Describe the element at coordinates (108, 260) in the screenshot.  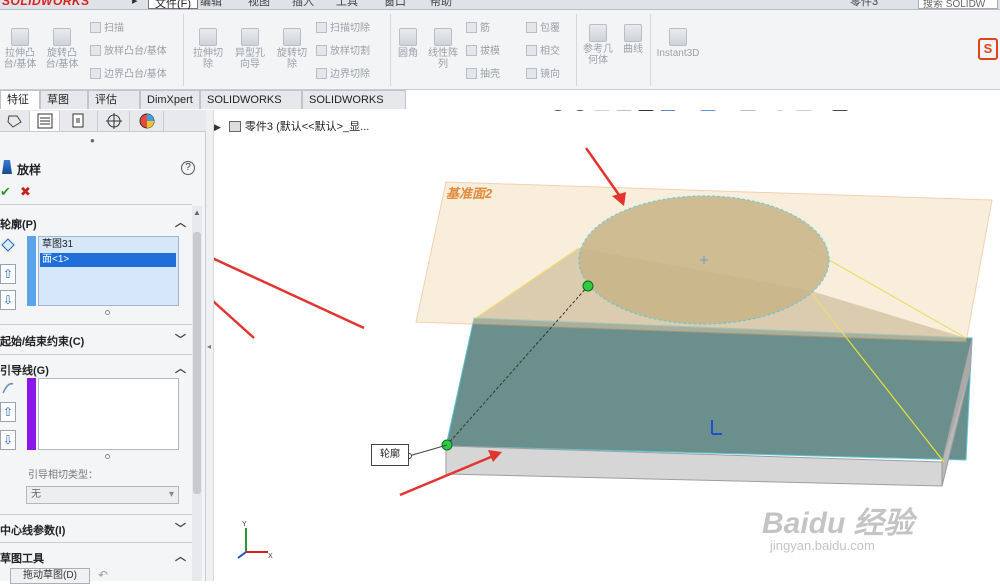
I see `list-item-selected: 面<1>` at that location.